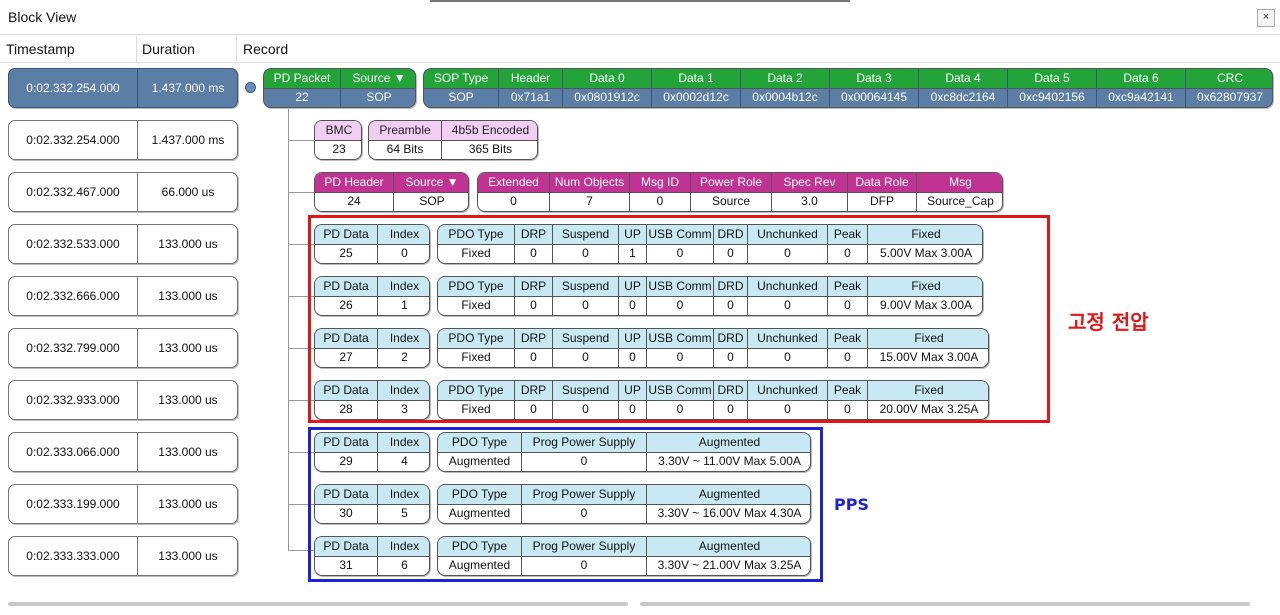 This screenshot has width=1280, height=615. What do you see at coordinates (461, 79) in the screenshot?
I see `field-name: SOP Type` at bounding box center [461, 79].